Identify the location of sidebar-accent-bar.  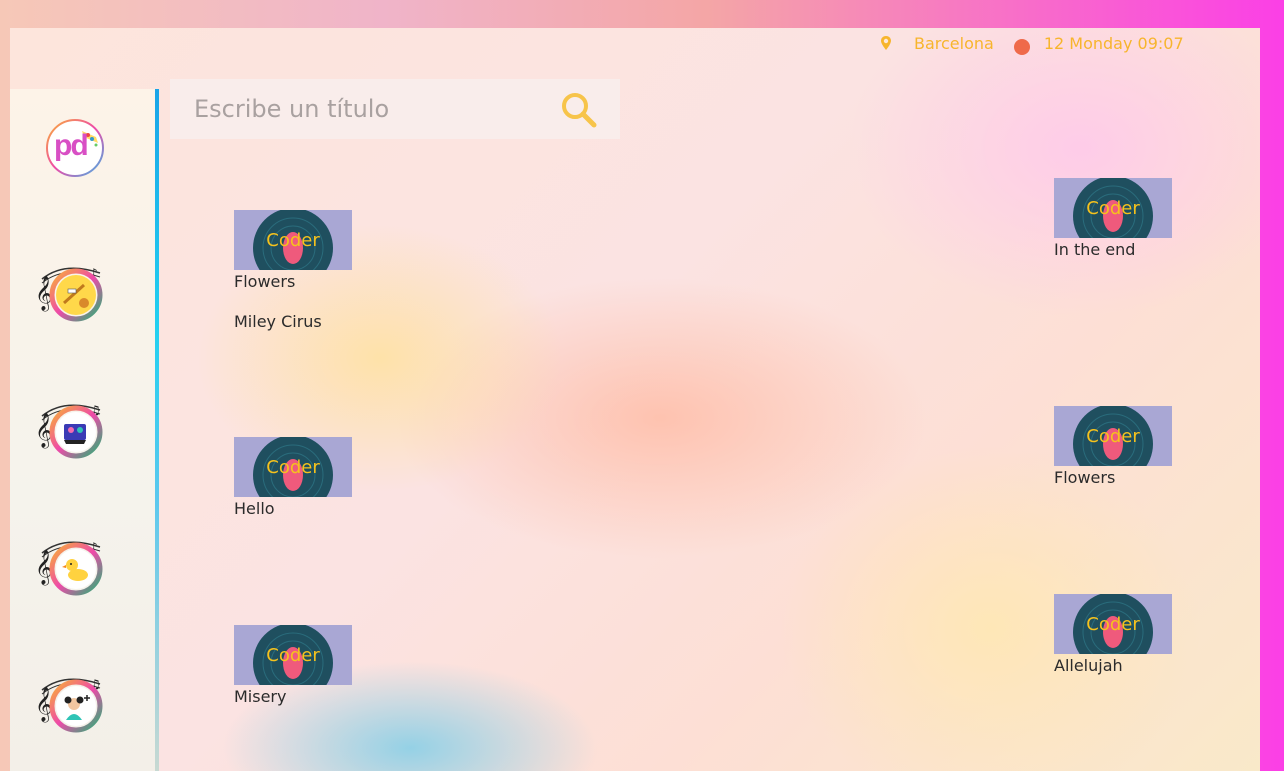
(157, 430).